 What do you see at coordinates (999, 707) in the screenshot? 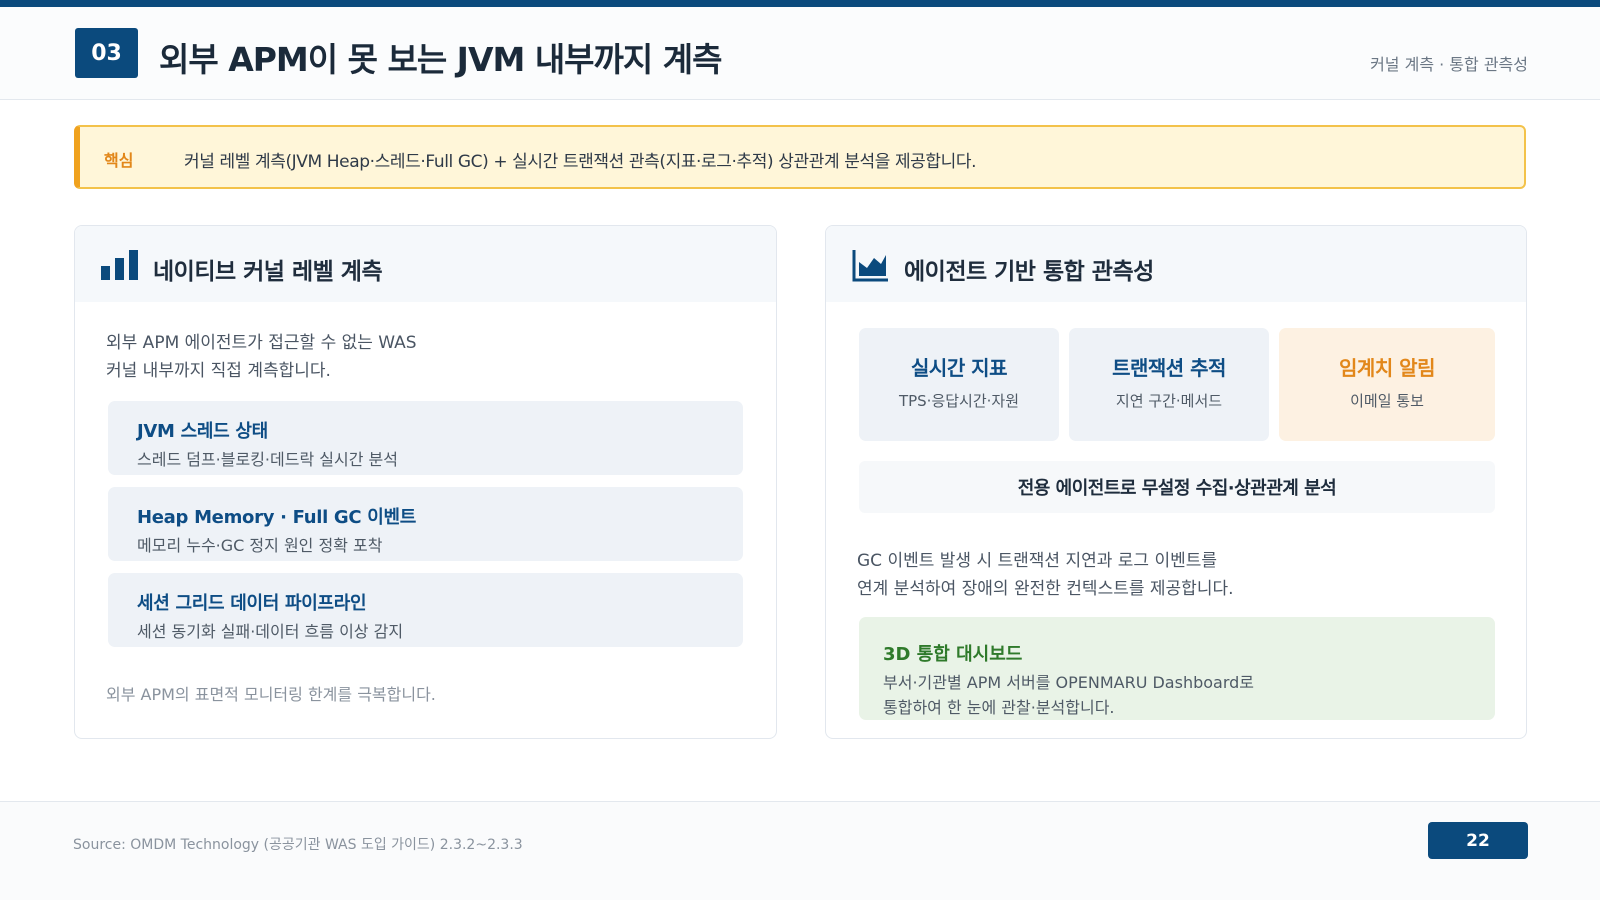
I see `dashboard-desc-line: 통합하여 한 눈에 관찰·분석합니다.` at bounding box center [999, 707].